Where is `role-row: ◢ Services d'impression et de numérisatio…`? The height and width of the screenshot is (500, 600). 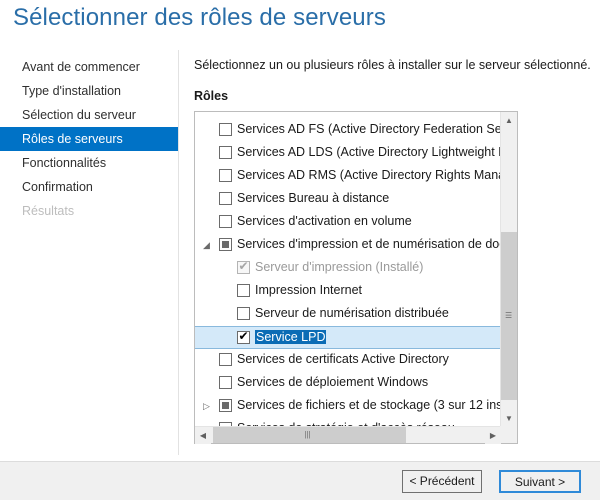 role-row: ◢ Services d'impression et de numérisatio… is located at coordinates (348, 245).